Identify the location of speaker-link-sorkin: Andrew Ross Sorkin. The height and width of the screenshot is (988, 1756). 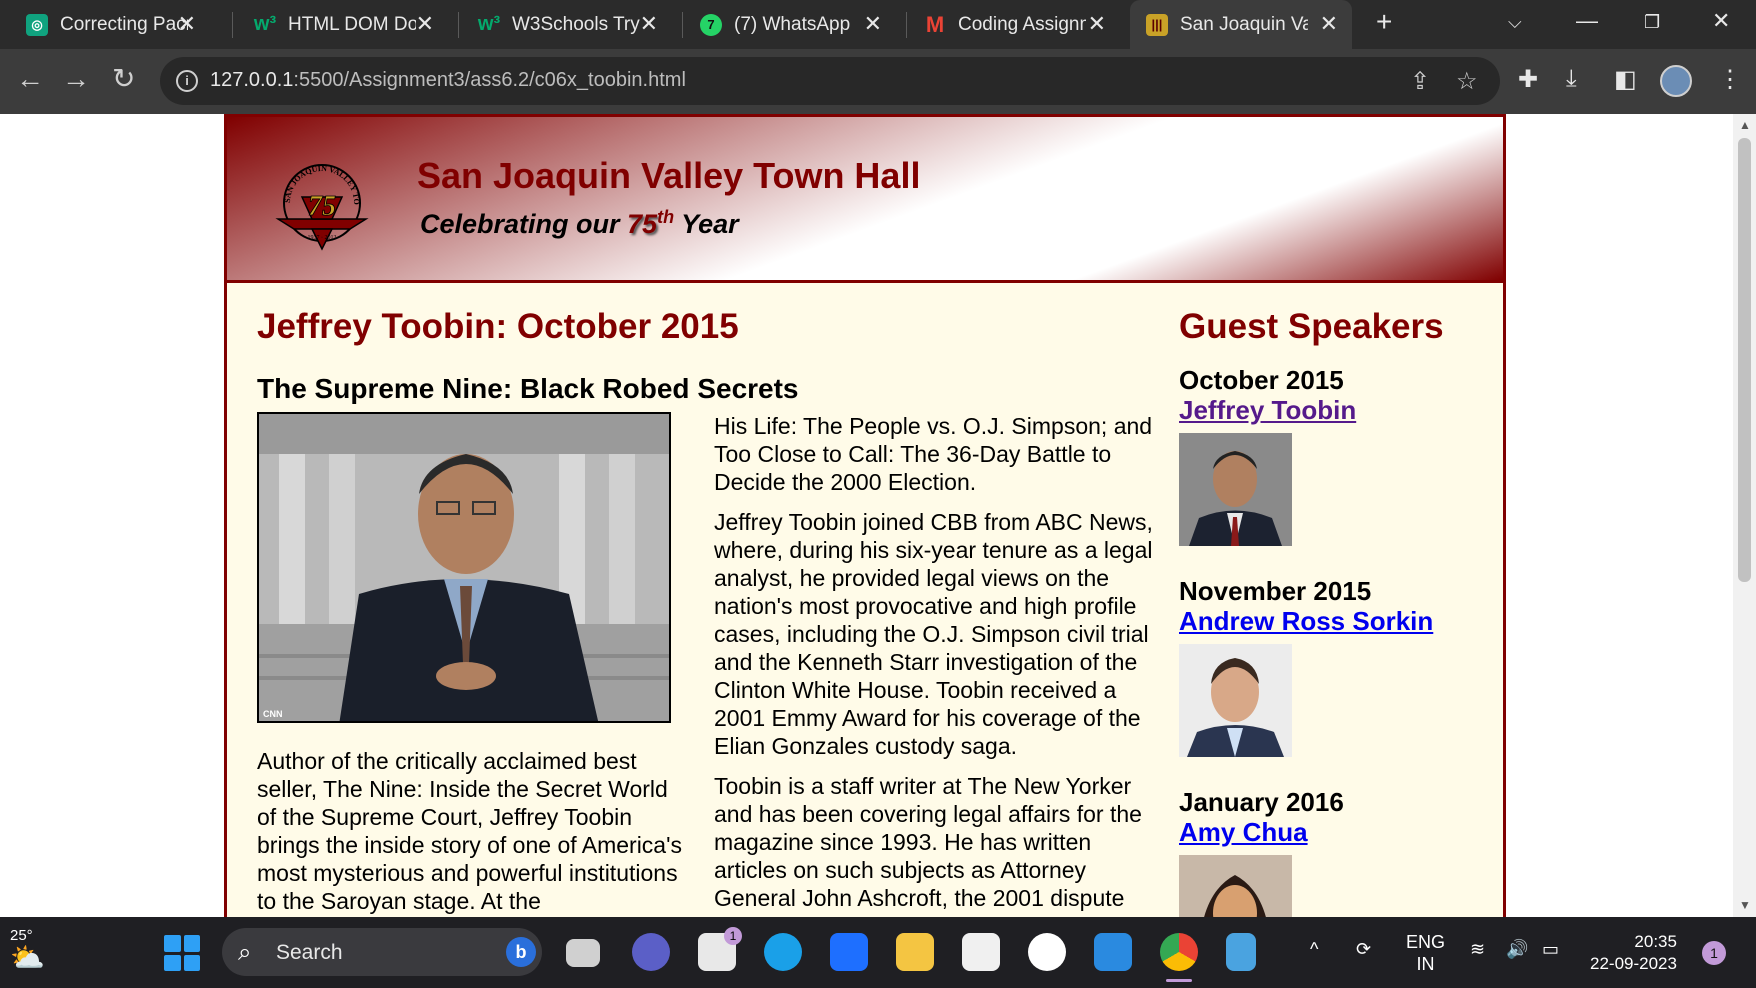
(1334, 621).